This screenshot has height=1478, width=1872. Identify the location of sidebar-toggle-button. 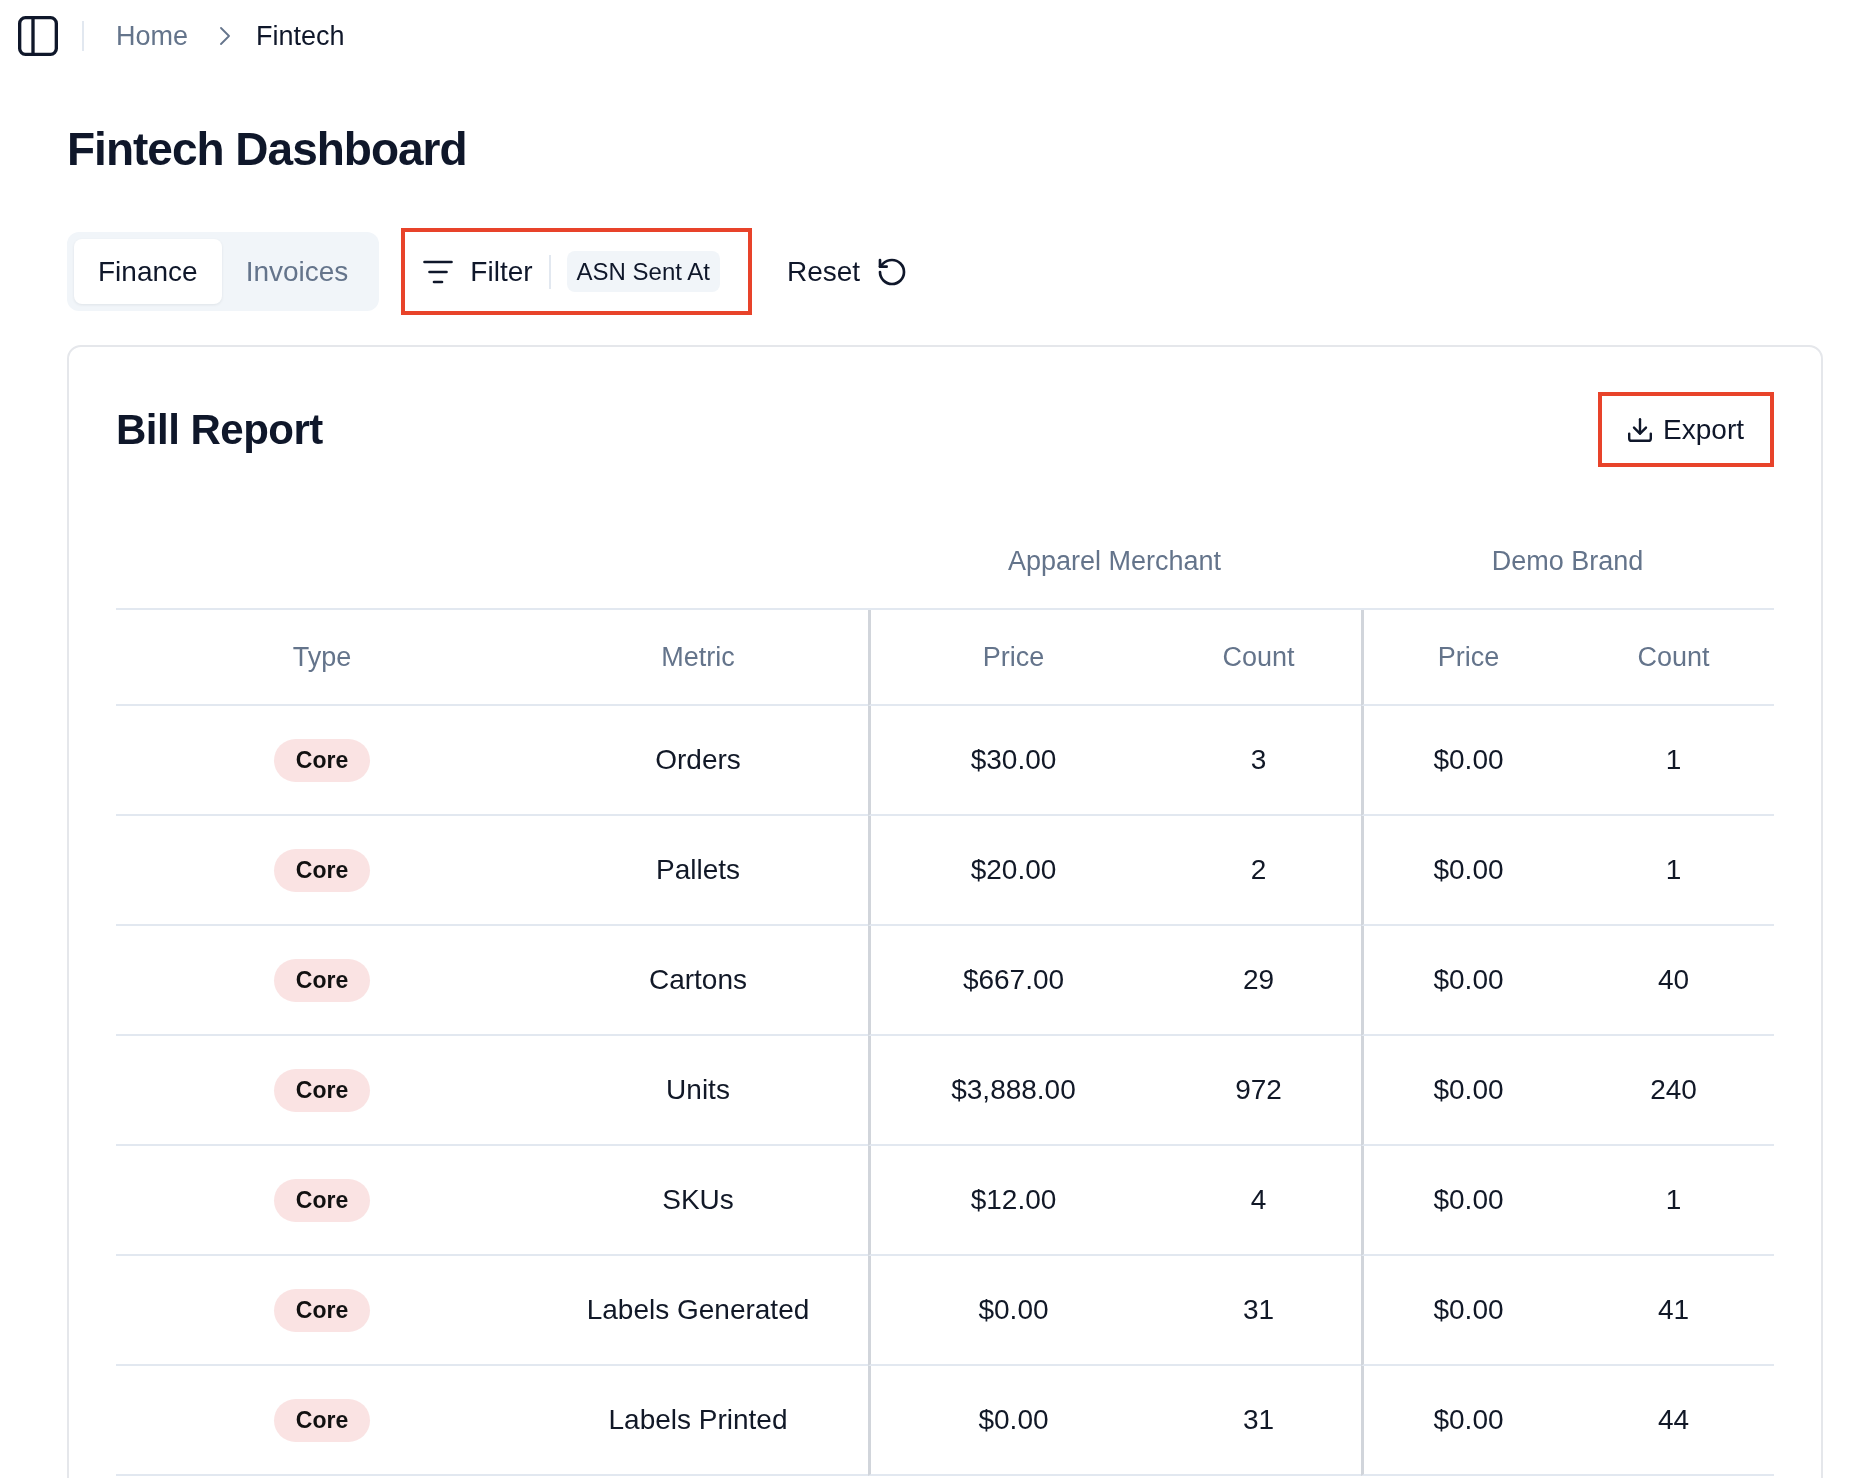
(38, 36).